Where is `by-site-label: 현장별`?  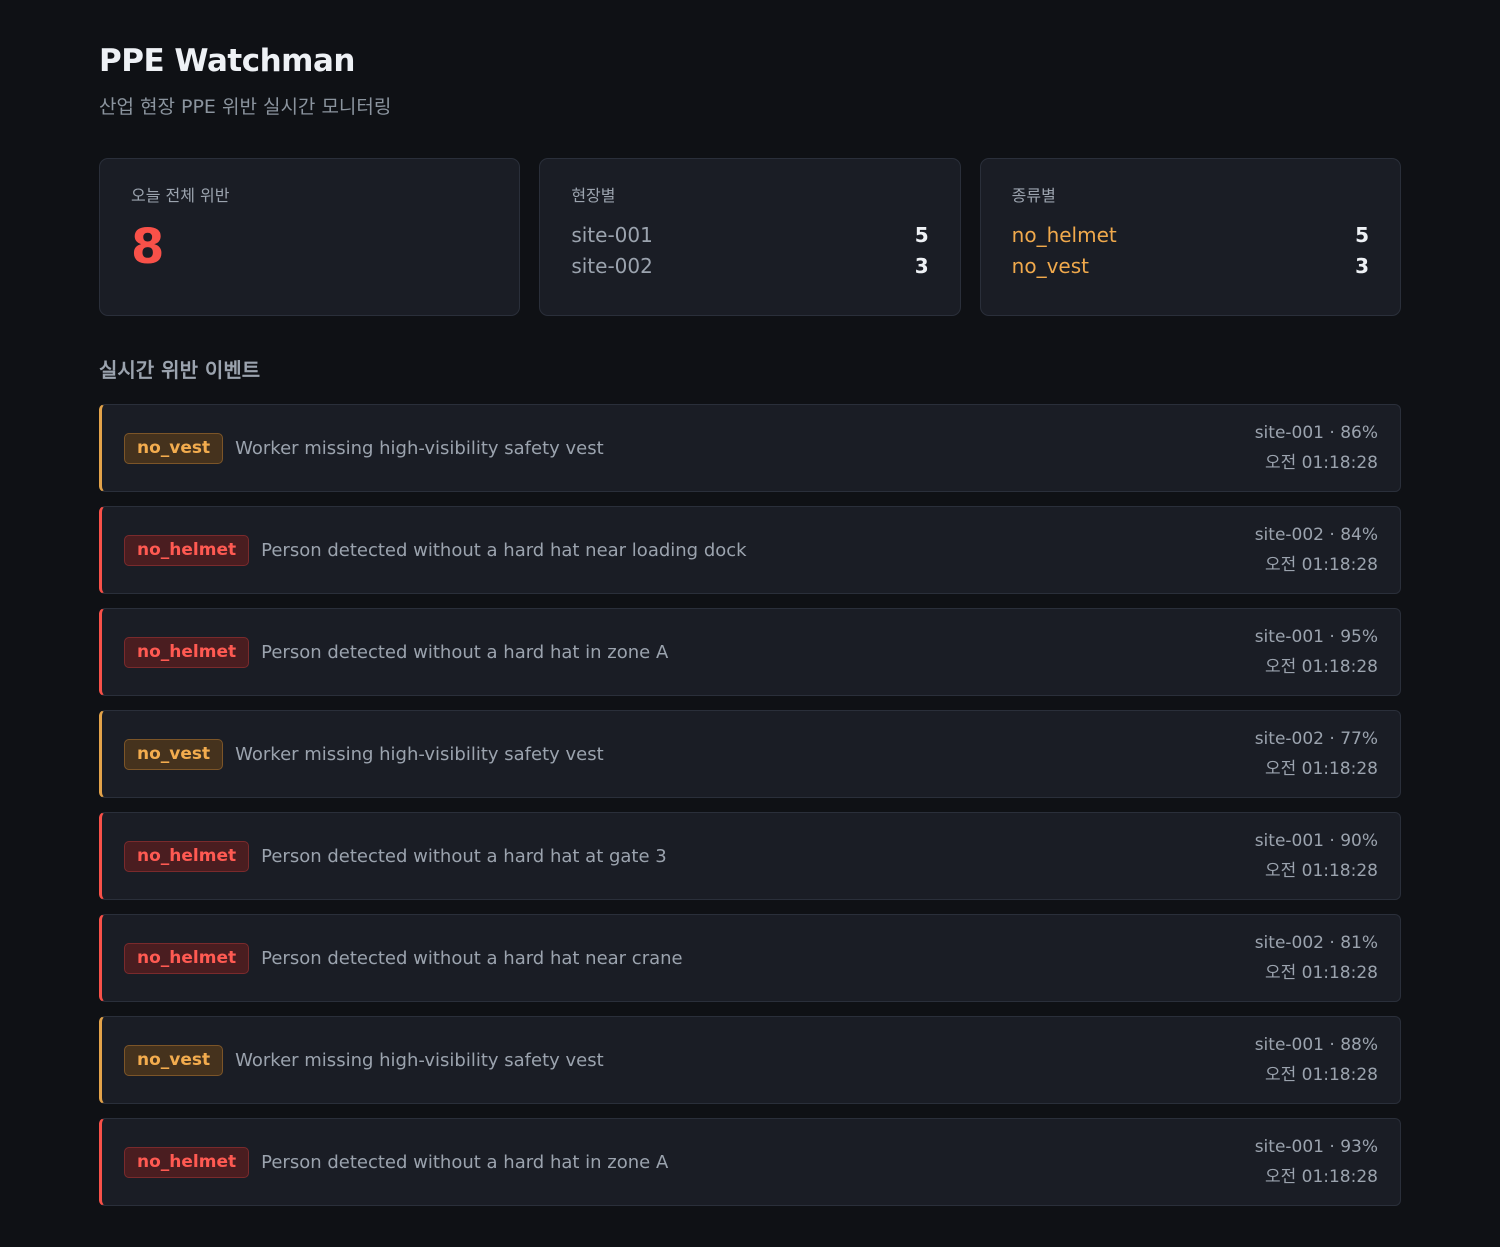 by-site-label: 현장별 is located at coordinates (593, 195).